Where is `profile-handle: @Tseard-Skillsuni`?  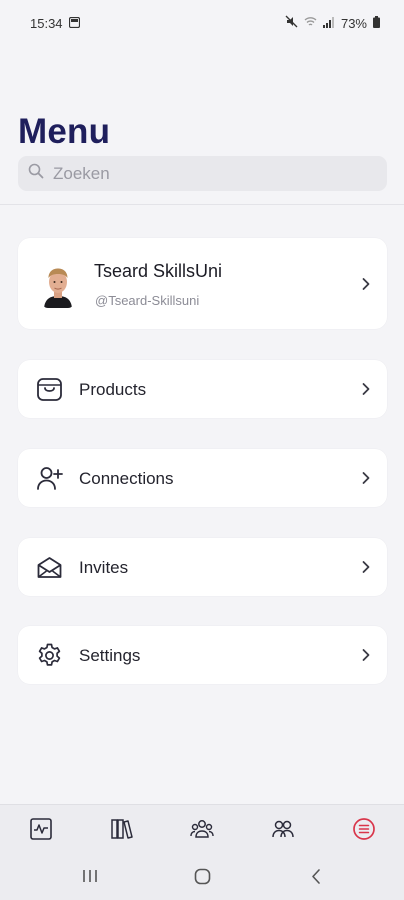 profile-handle: @Tseard-Skillsuni is located at coordinates (147, 300).